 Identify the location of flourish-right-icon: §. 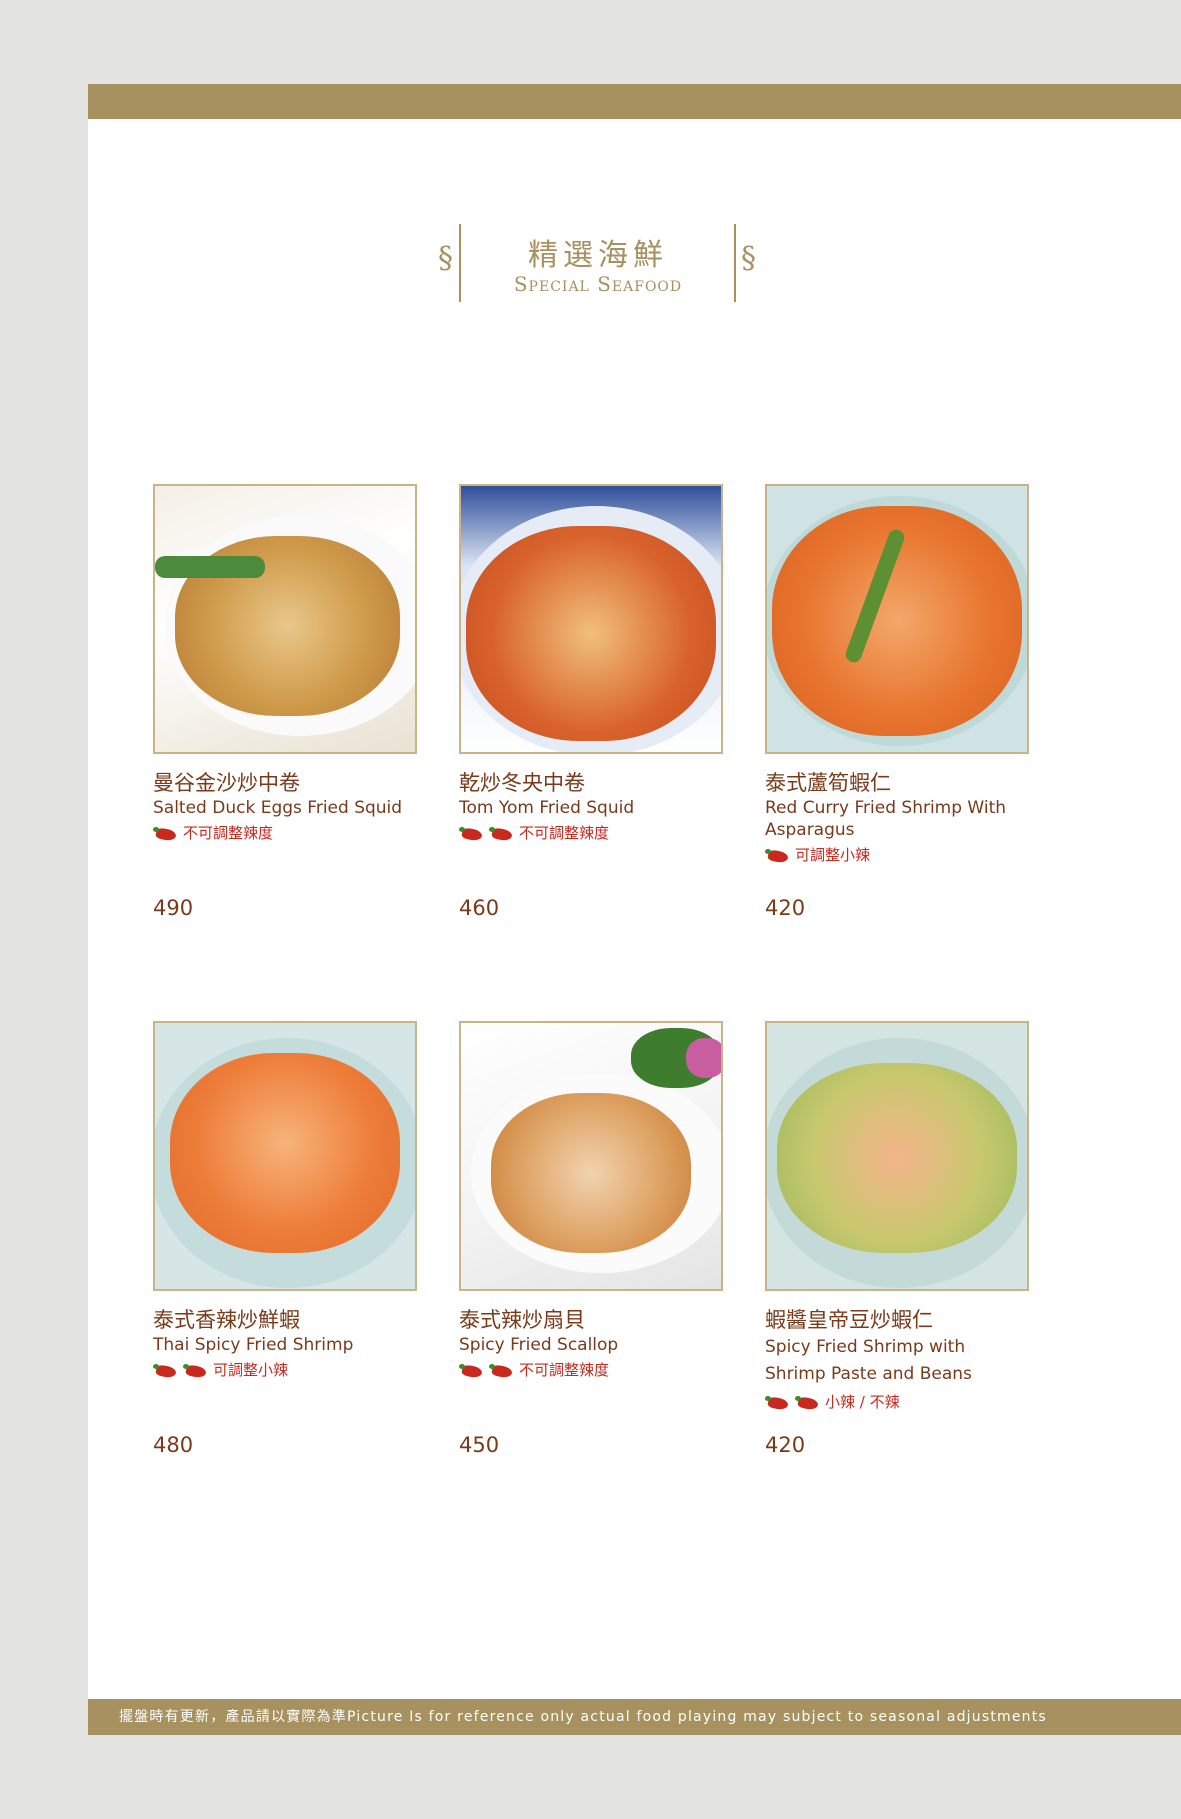
(748, 258).